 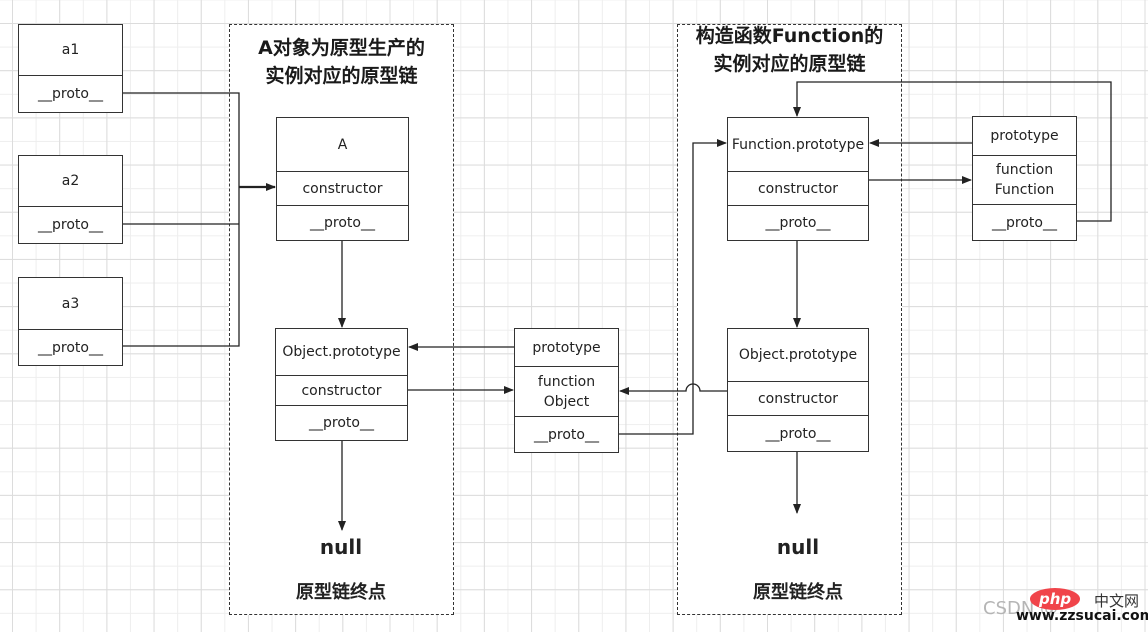 What do you see at coordinates (798, 144) in the screenshot?
I see `box-title: Function.prototype` at bounding box center [798, 144].